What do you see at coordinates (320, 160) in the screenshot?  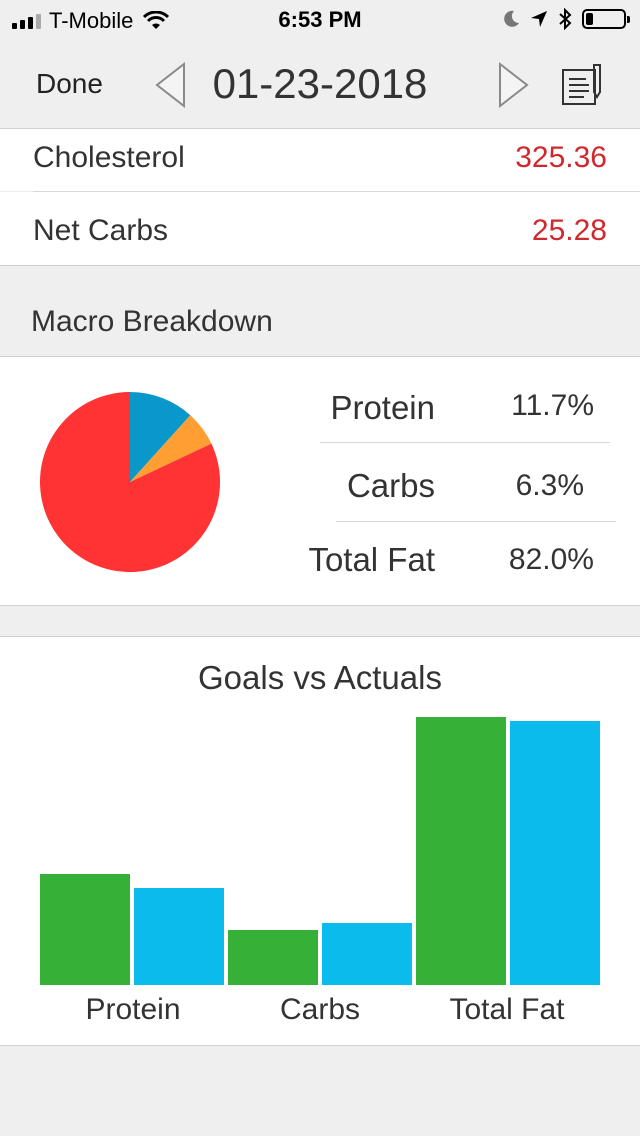 I see `nutrient-row-cholesterol: Cholesterol 325.36` at bounding box center [320, 160].